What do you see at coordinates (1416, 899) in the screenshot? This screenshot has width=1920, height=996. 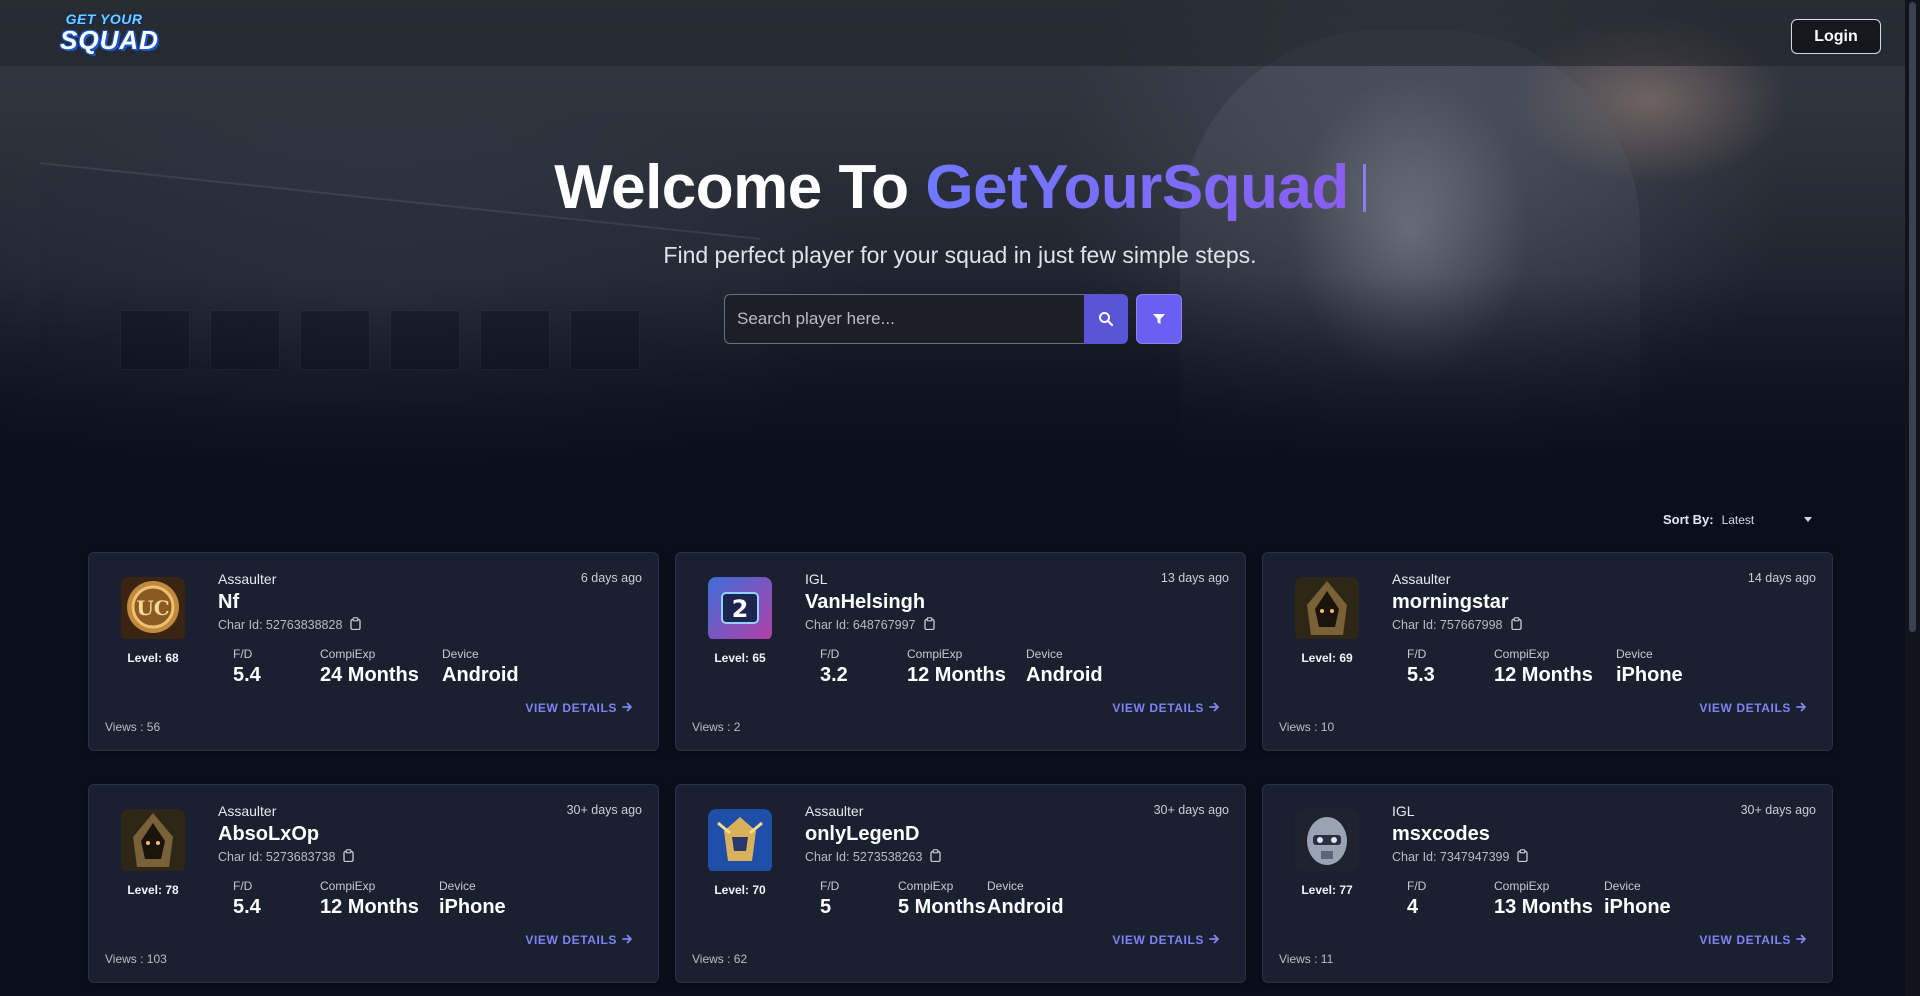 I see `stat-fd: F/D 4` at bounding box center [1416, 899].